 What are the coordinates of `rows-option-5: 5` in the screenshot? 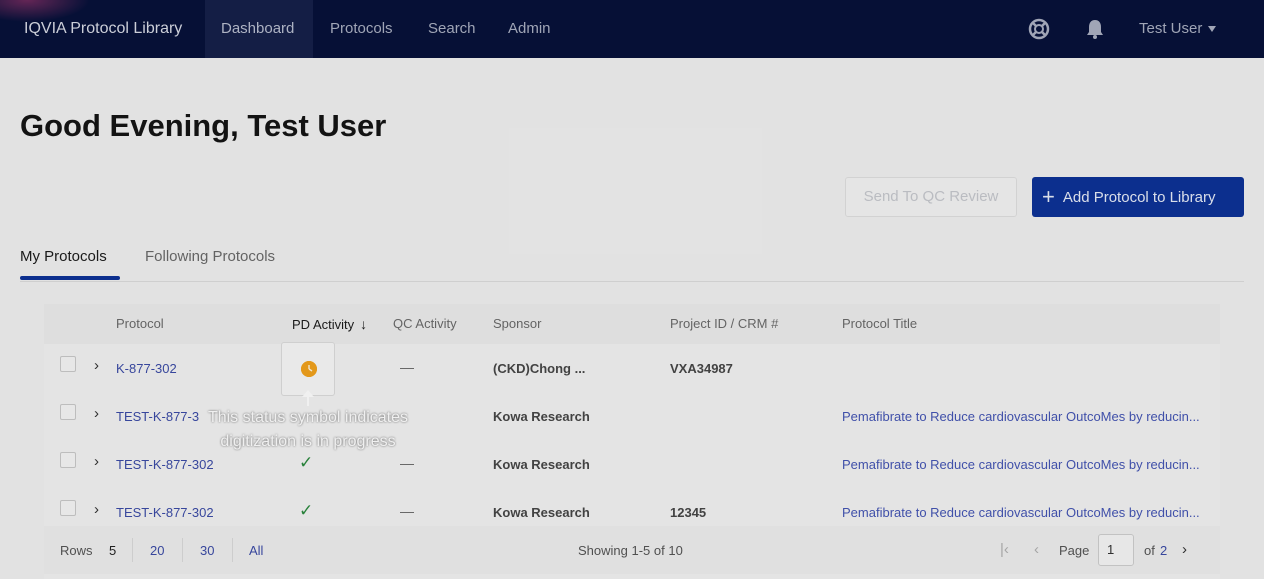 It's located at (112, 550).